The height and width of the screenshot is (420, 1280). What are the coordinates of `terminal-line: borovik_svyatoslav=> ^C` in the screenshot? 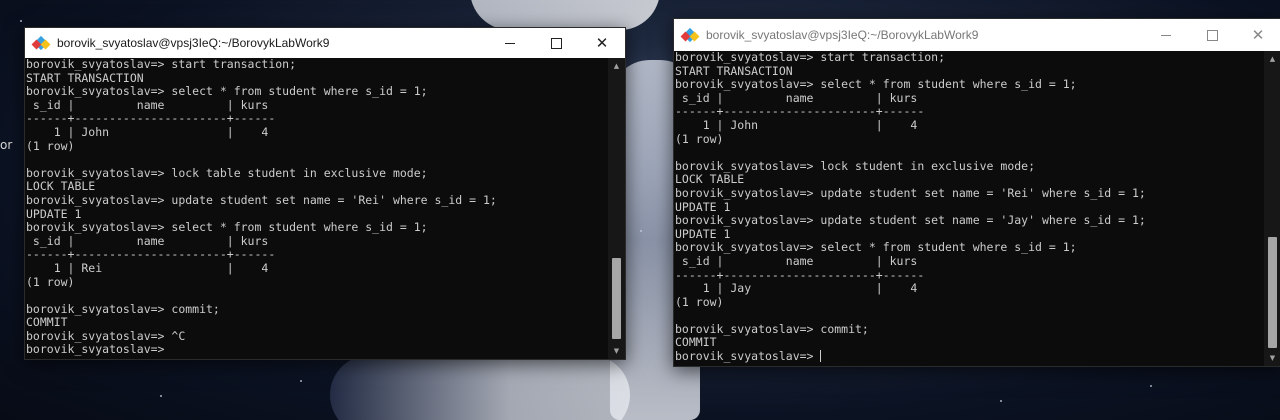 It's located at (106, 335).